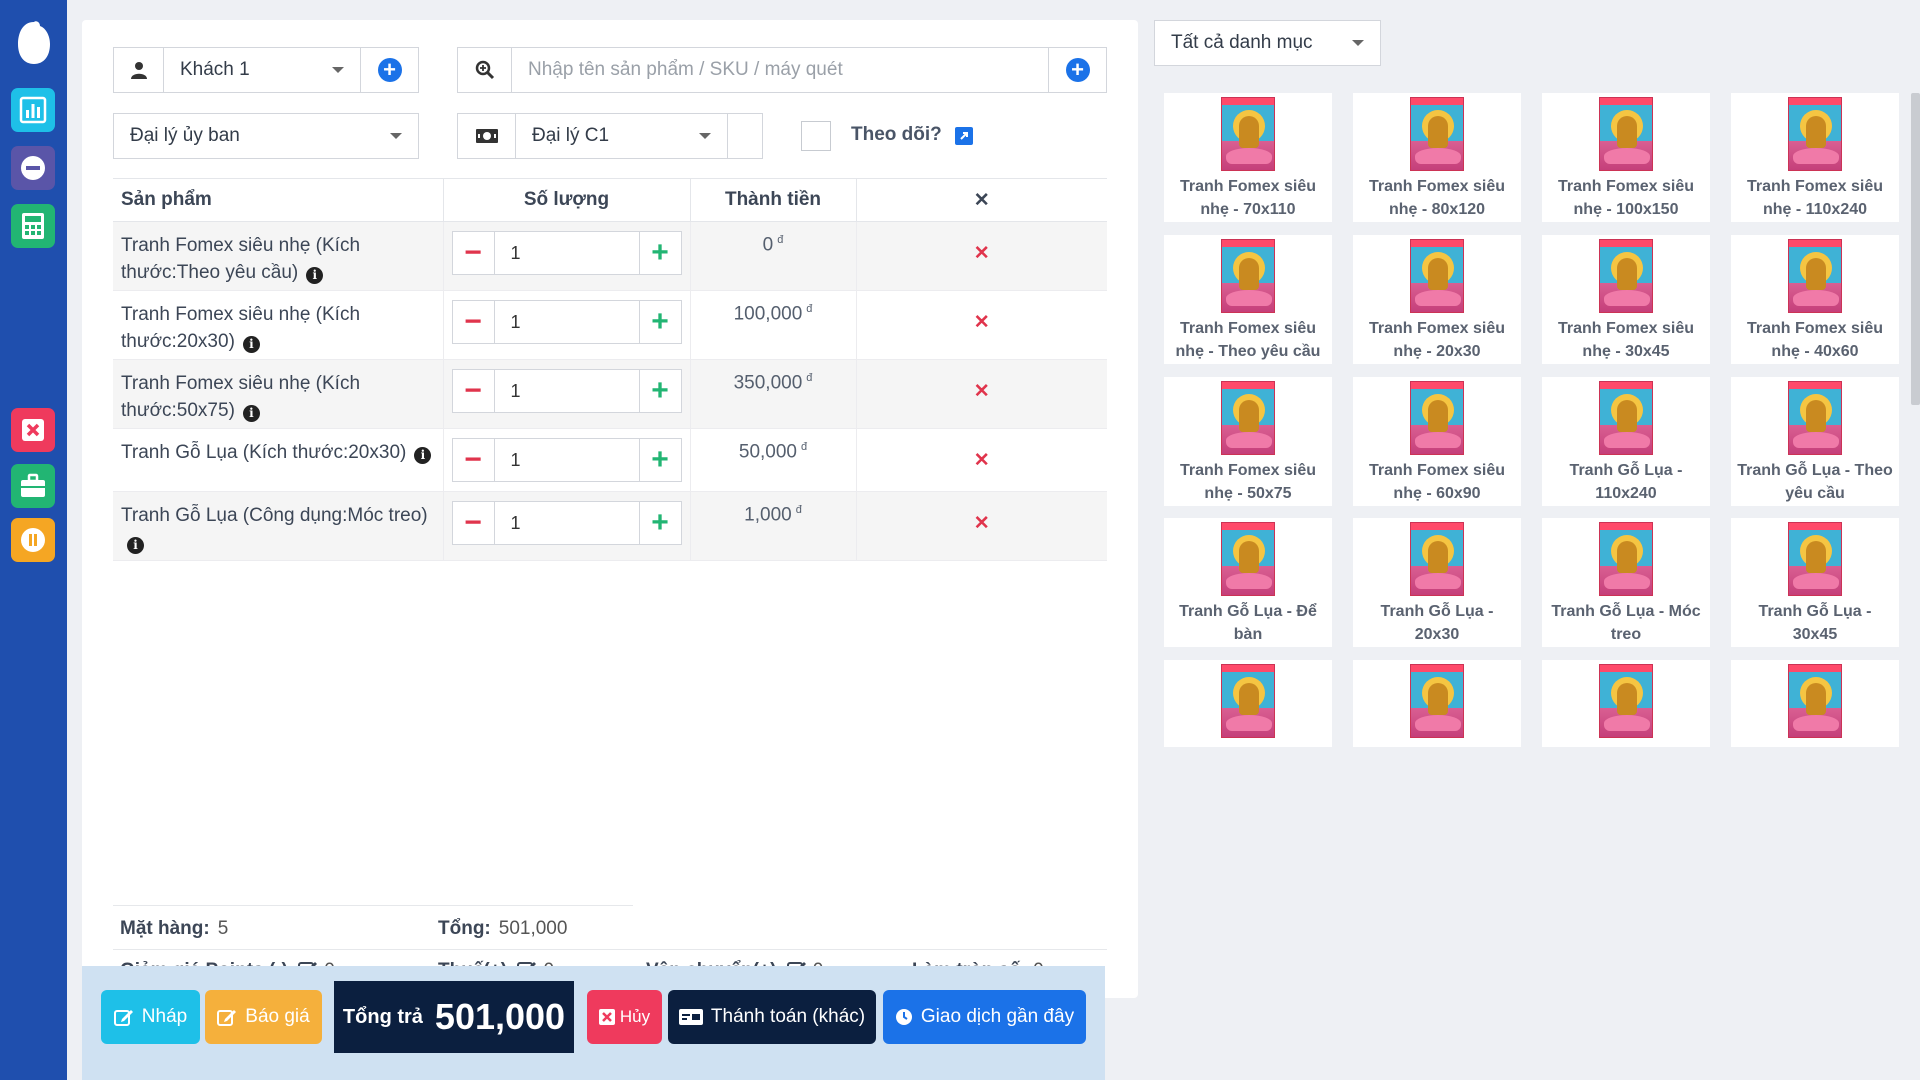  Describe the element at coordinates (1248, 198) in the screenshot. I see `product-card-name: Tranh Fomex siêu nhẹ - 70x110` at that location.